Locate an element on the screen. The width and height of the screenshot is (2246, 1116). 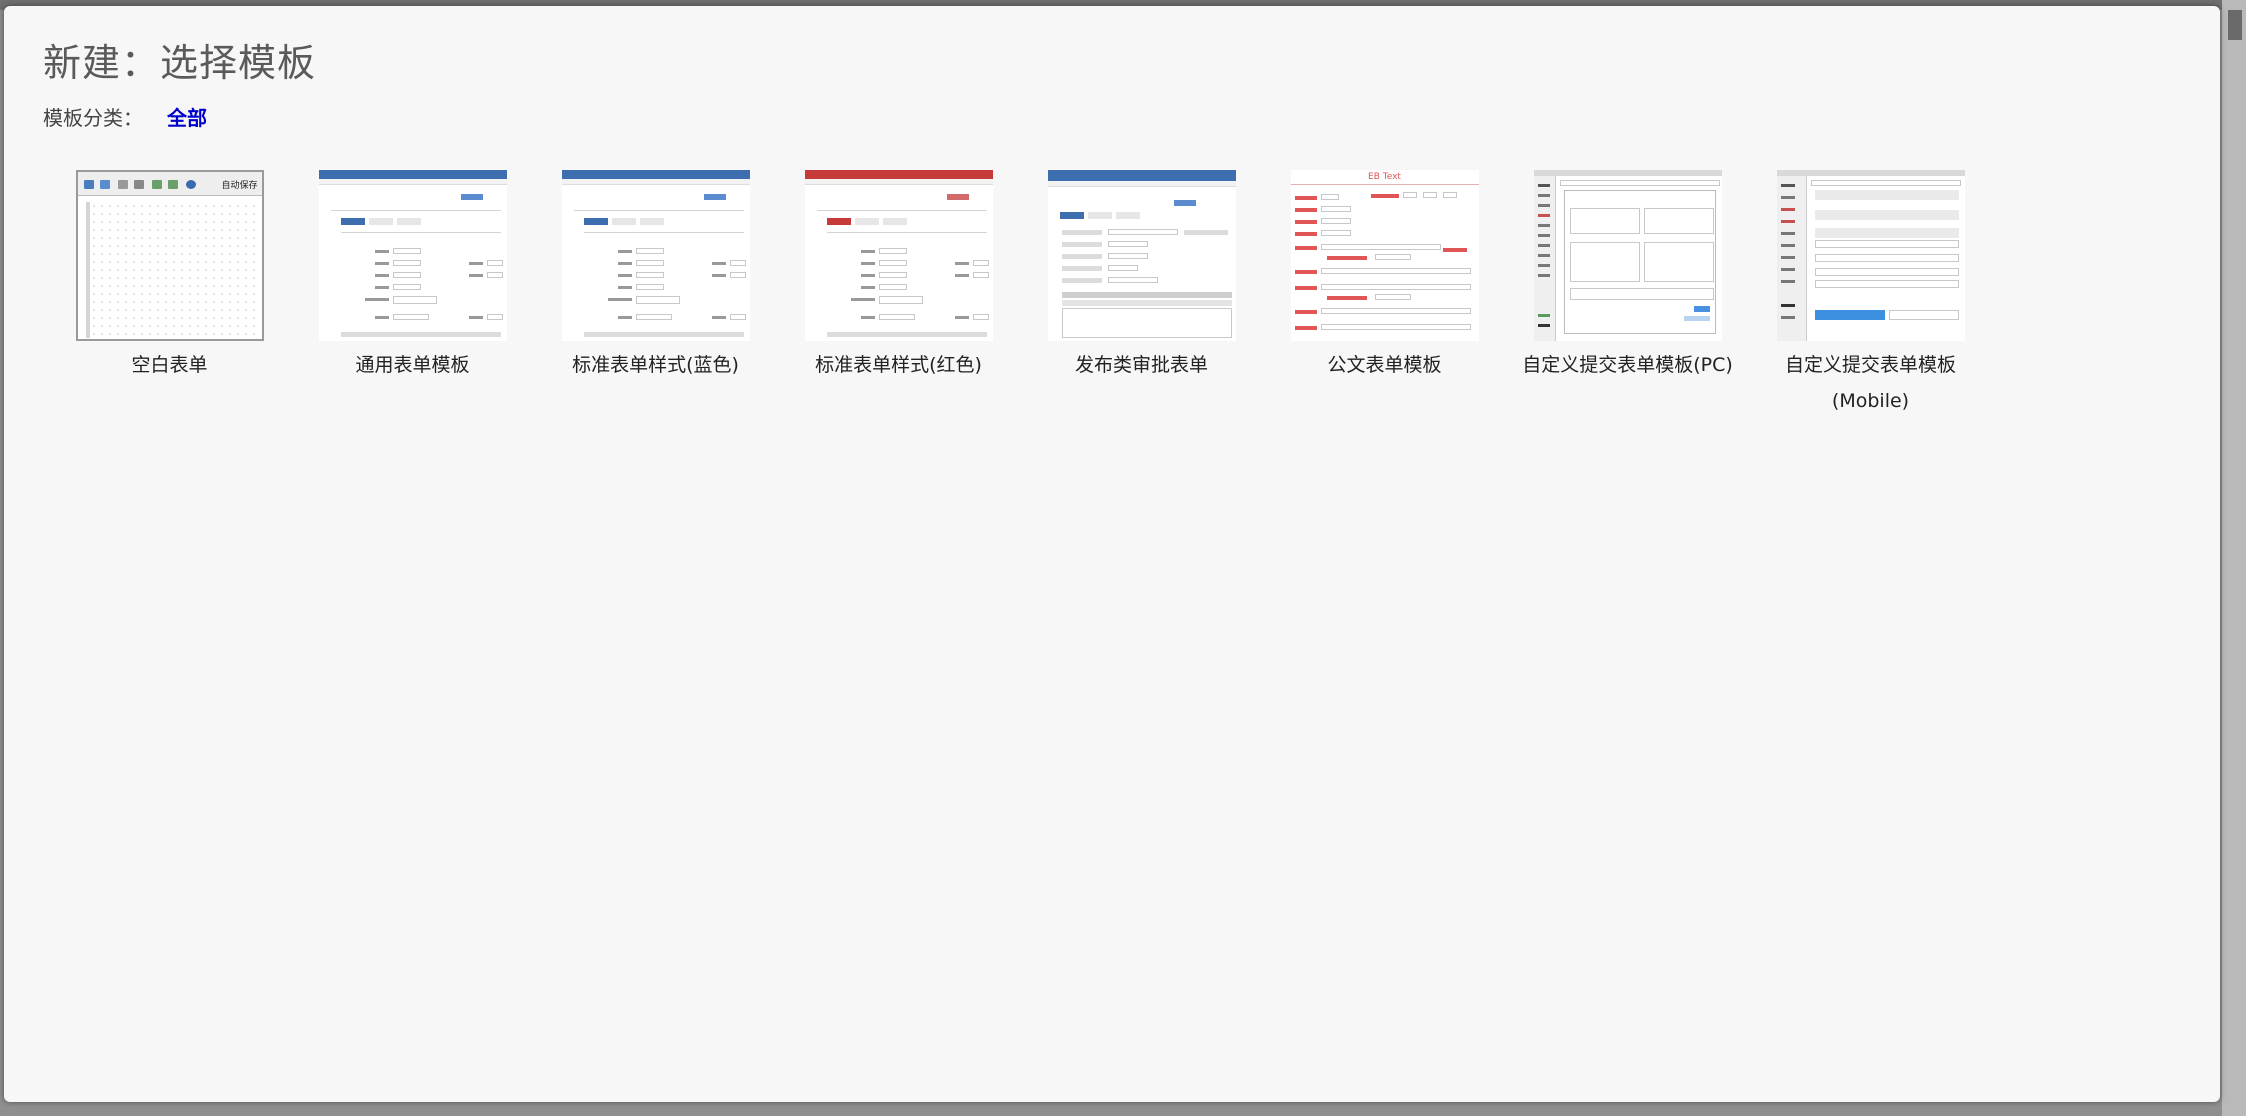
template-name: 标准表单样式(蓝色) is located at coordinates (655, 365).